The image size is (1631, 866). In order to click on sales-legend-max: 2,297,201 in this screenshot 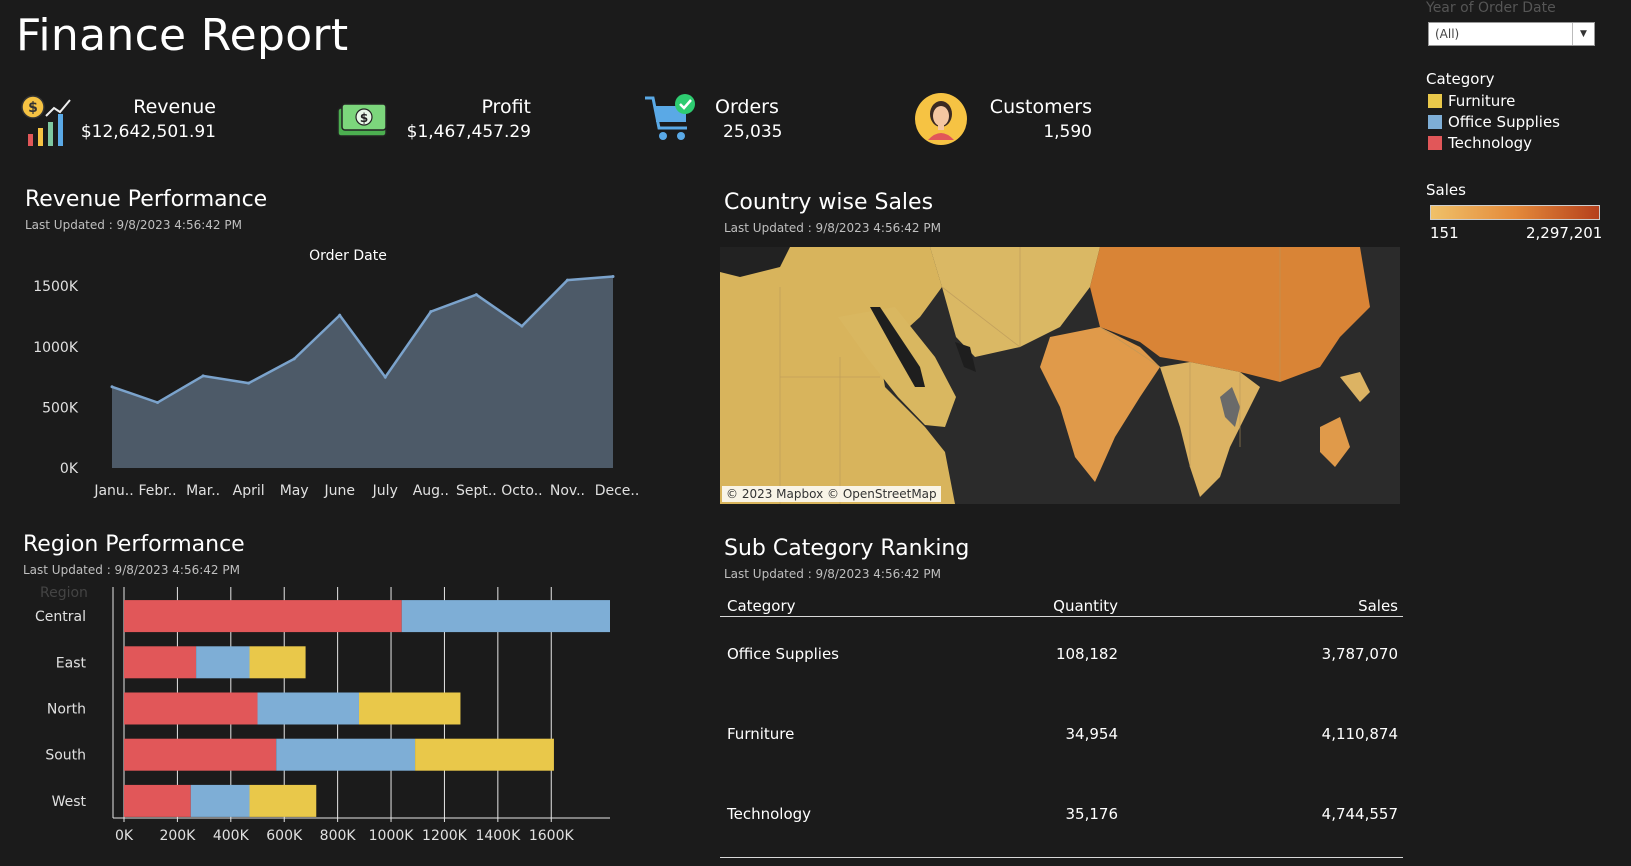, I will do `click(1564, 233)`.